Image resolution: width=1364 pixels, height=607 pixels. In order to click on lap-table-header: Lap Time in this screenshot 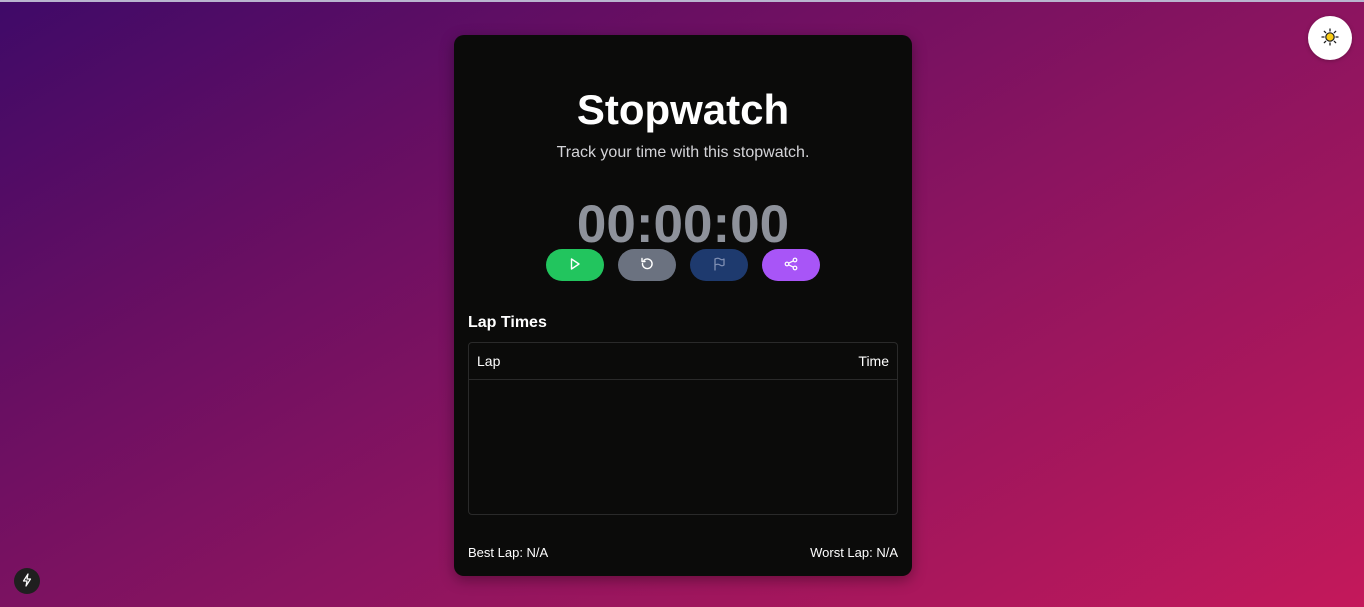, I will do `click(683, 361)`.